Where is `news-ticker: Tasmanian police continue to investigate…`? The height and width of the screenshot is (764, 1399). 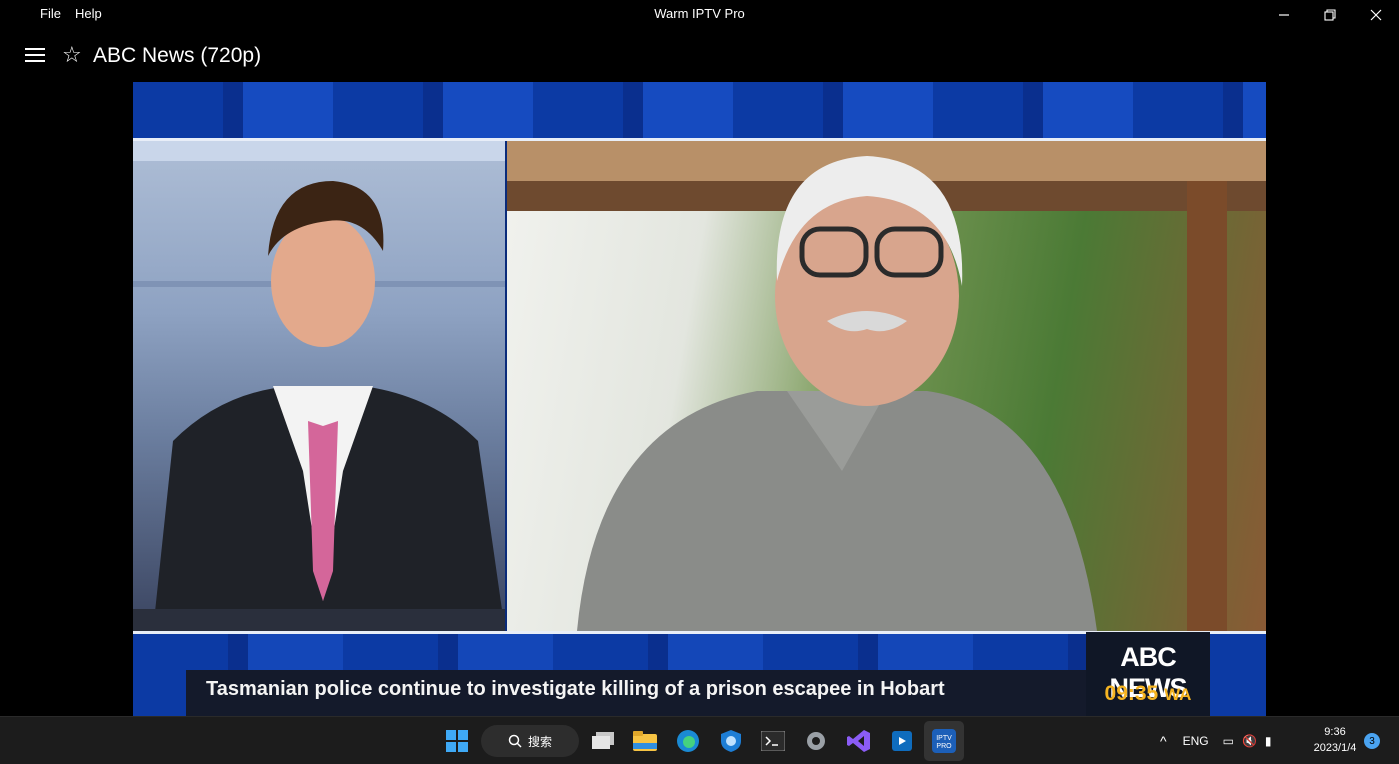
news-ticker: Tasmanian police continue to investigate… is located at coordinates (636, 693).